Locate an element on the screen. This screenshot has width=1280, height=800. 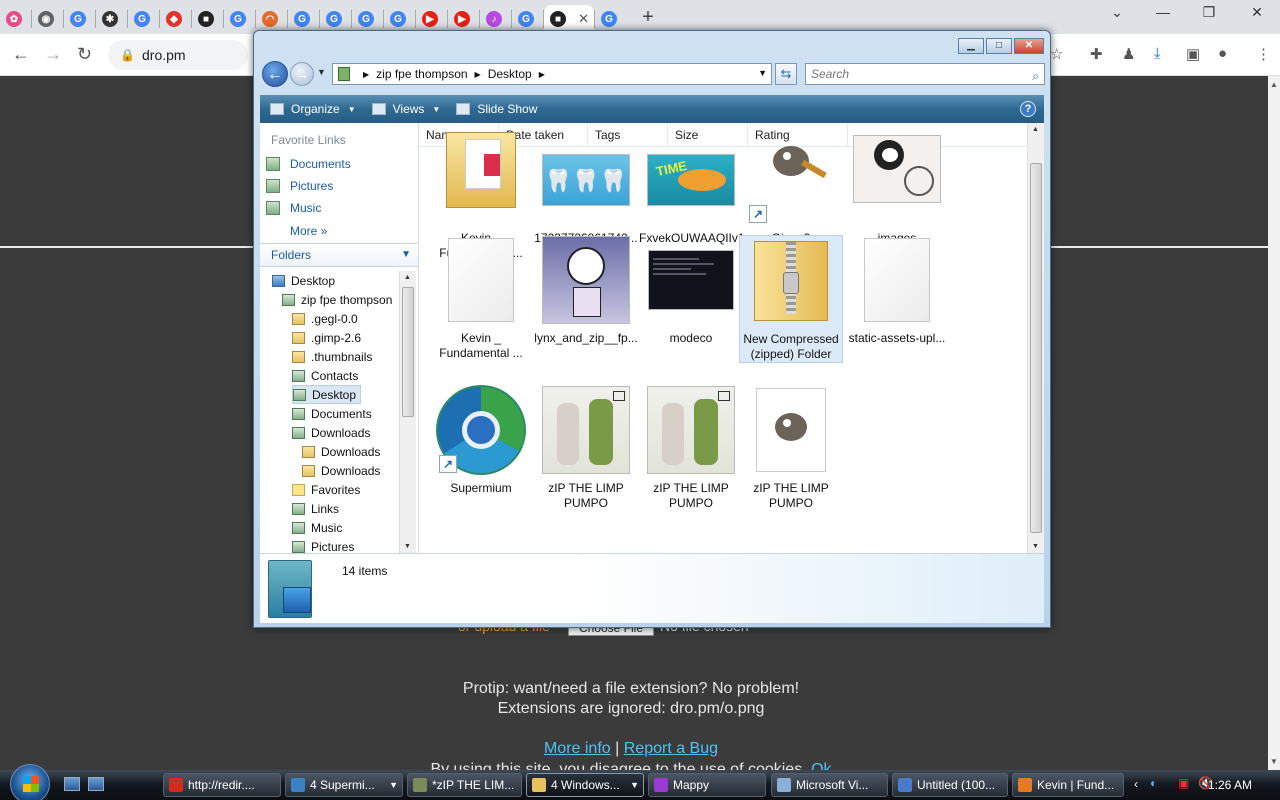
browser-tab: ▶pa is located at coordinates (431, 19).